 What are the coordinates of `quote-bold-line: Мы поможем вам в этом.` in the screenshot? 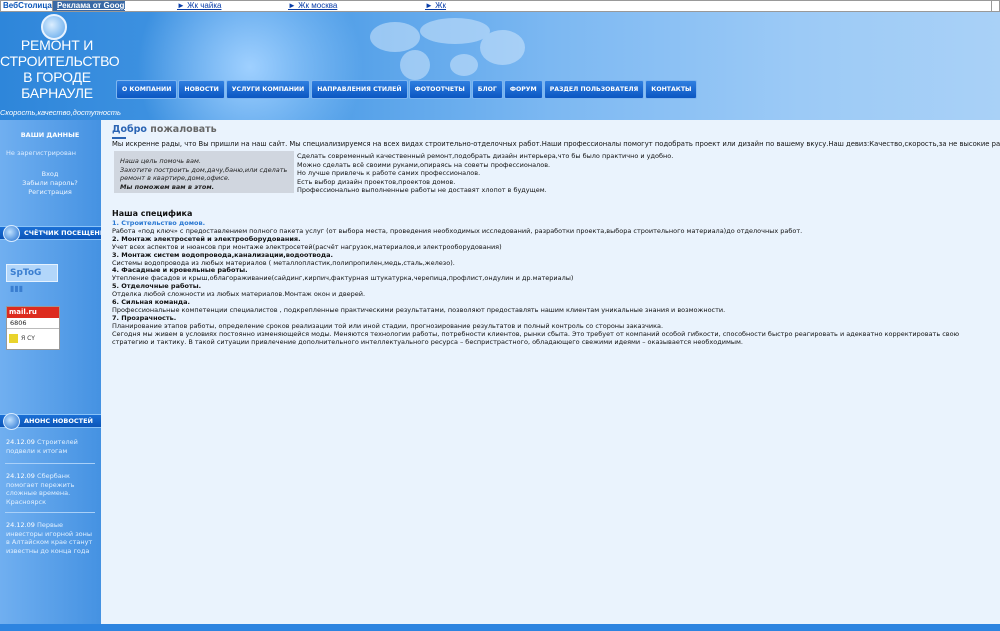 It's located at (167, 186).